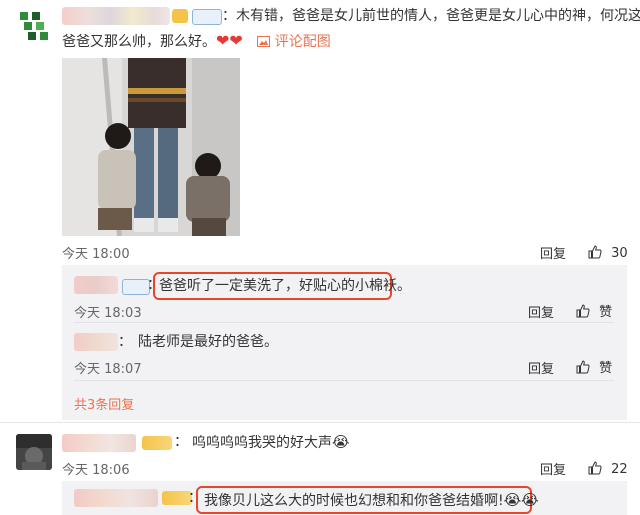 The image size is (640, 515). I want to click on reply-text: 我像贝儿这么大的时候也幻想和和你爸爸结婚啊!😭😭, so click(371, 500).